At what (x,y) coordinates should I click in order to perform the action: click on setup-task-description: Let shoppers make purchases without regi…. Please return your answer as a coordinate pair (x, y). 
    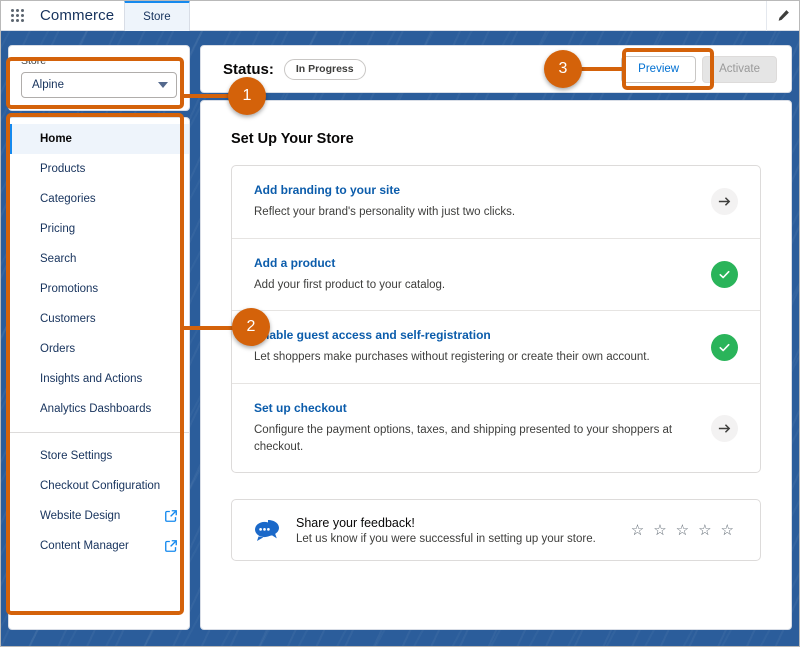
    Looking at the image, I should click on (452, 357).